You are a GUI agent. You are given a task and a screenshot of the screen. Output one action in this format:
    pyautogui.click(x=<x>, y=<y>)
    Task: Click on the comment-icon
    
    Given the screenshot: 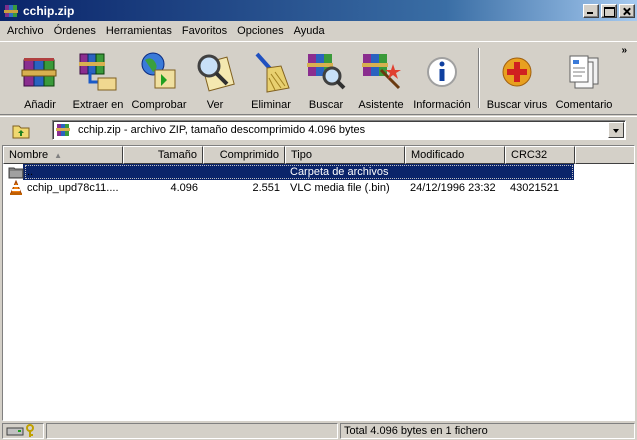 What is the action you would take?
    pyautogui.click(x=584, y=72)
    